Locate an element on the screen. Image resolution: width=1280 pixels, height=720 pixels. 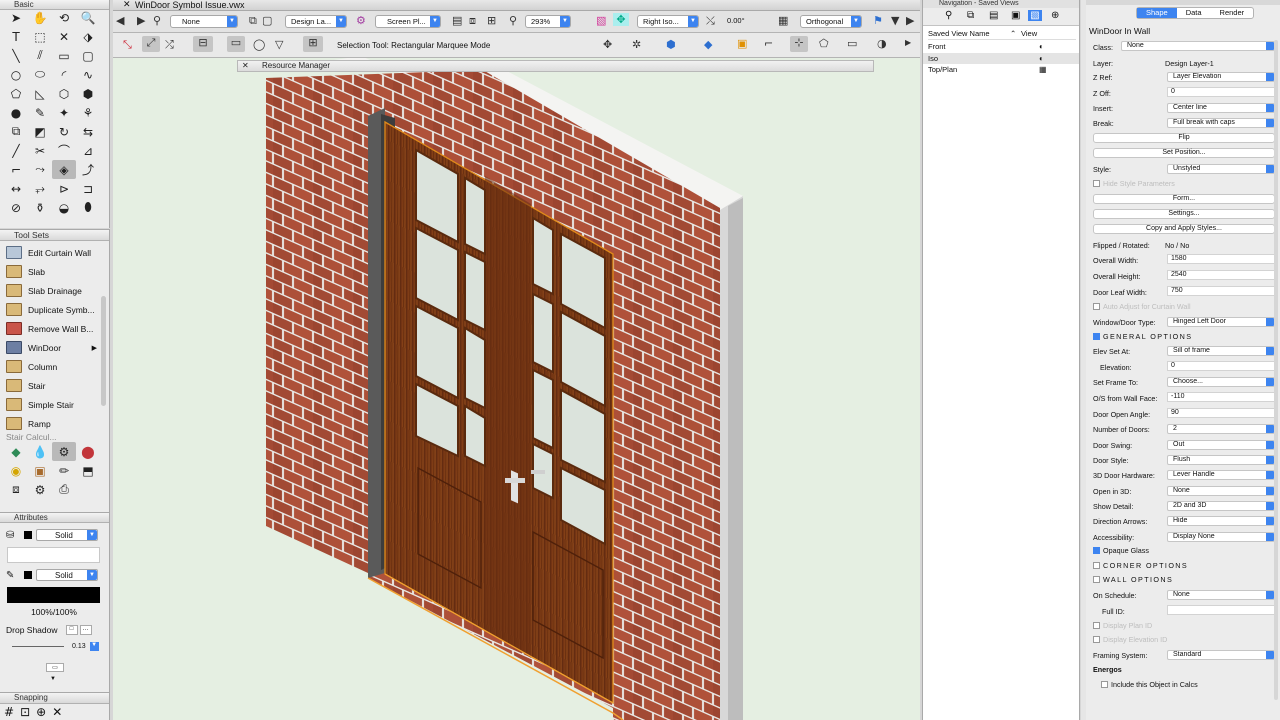
contrast-icon: ◑ is located at coordinates (882, 43).